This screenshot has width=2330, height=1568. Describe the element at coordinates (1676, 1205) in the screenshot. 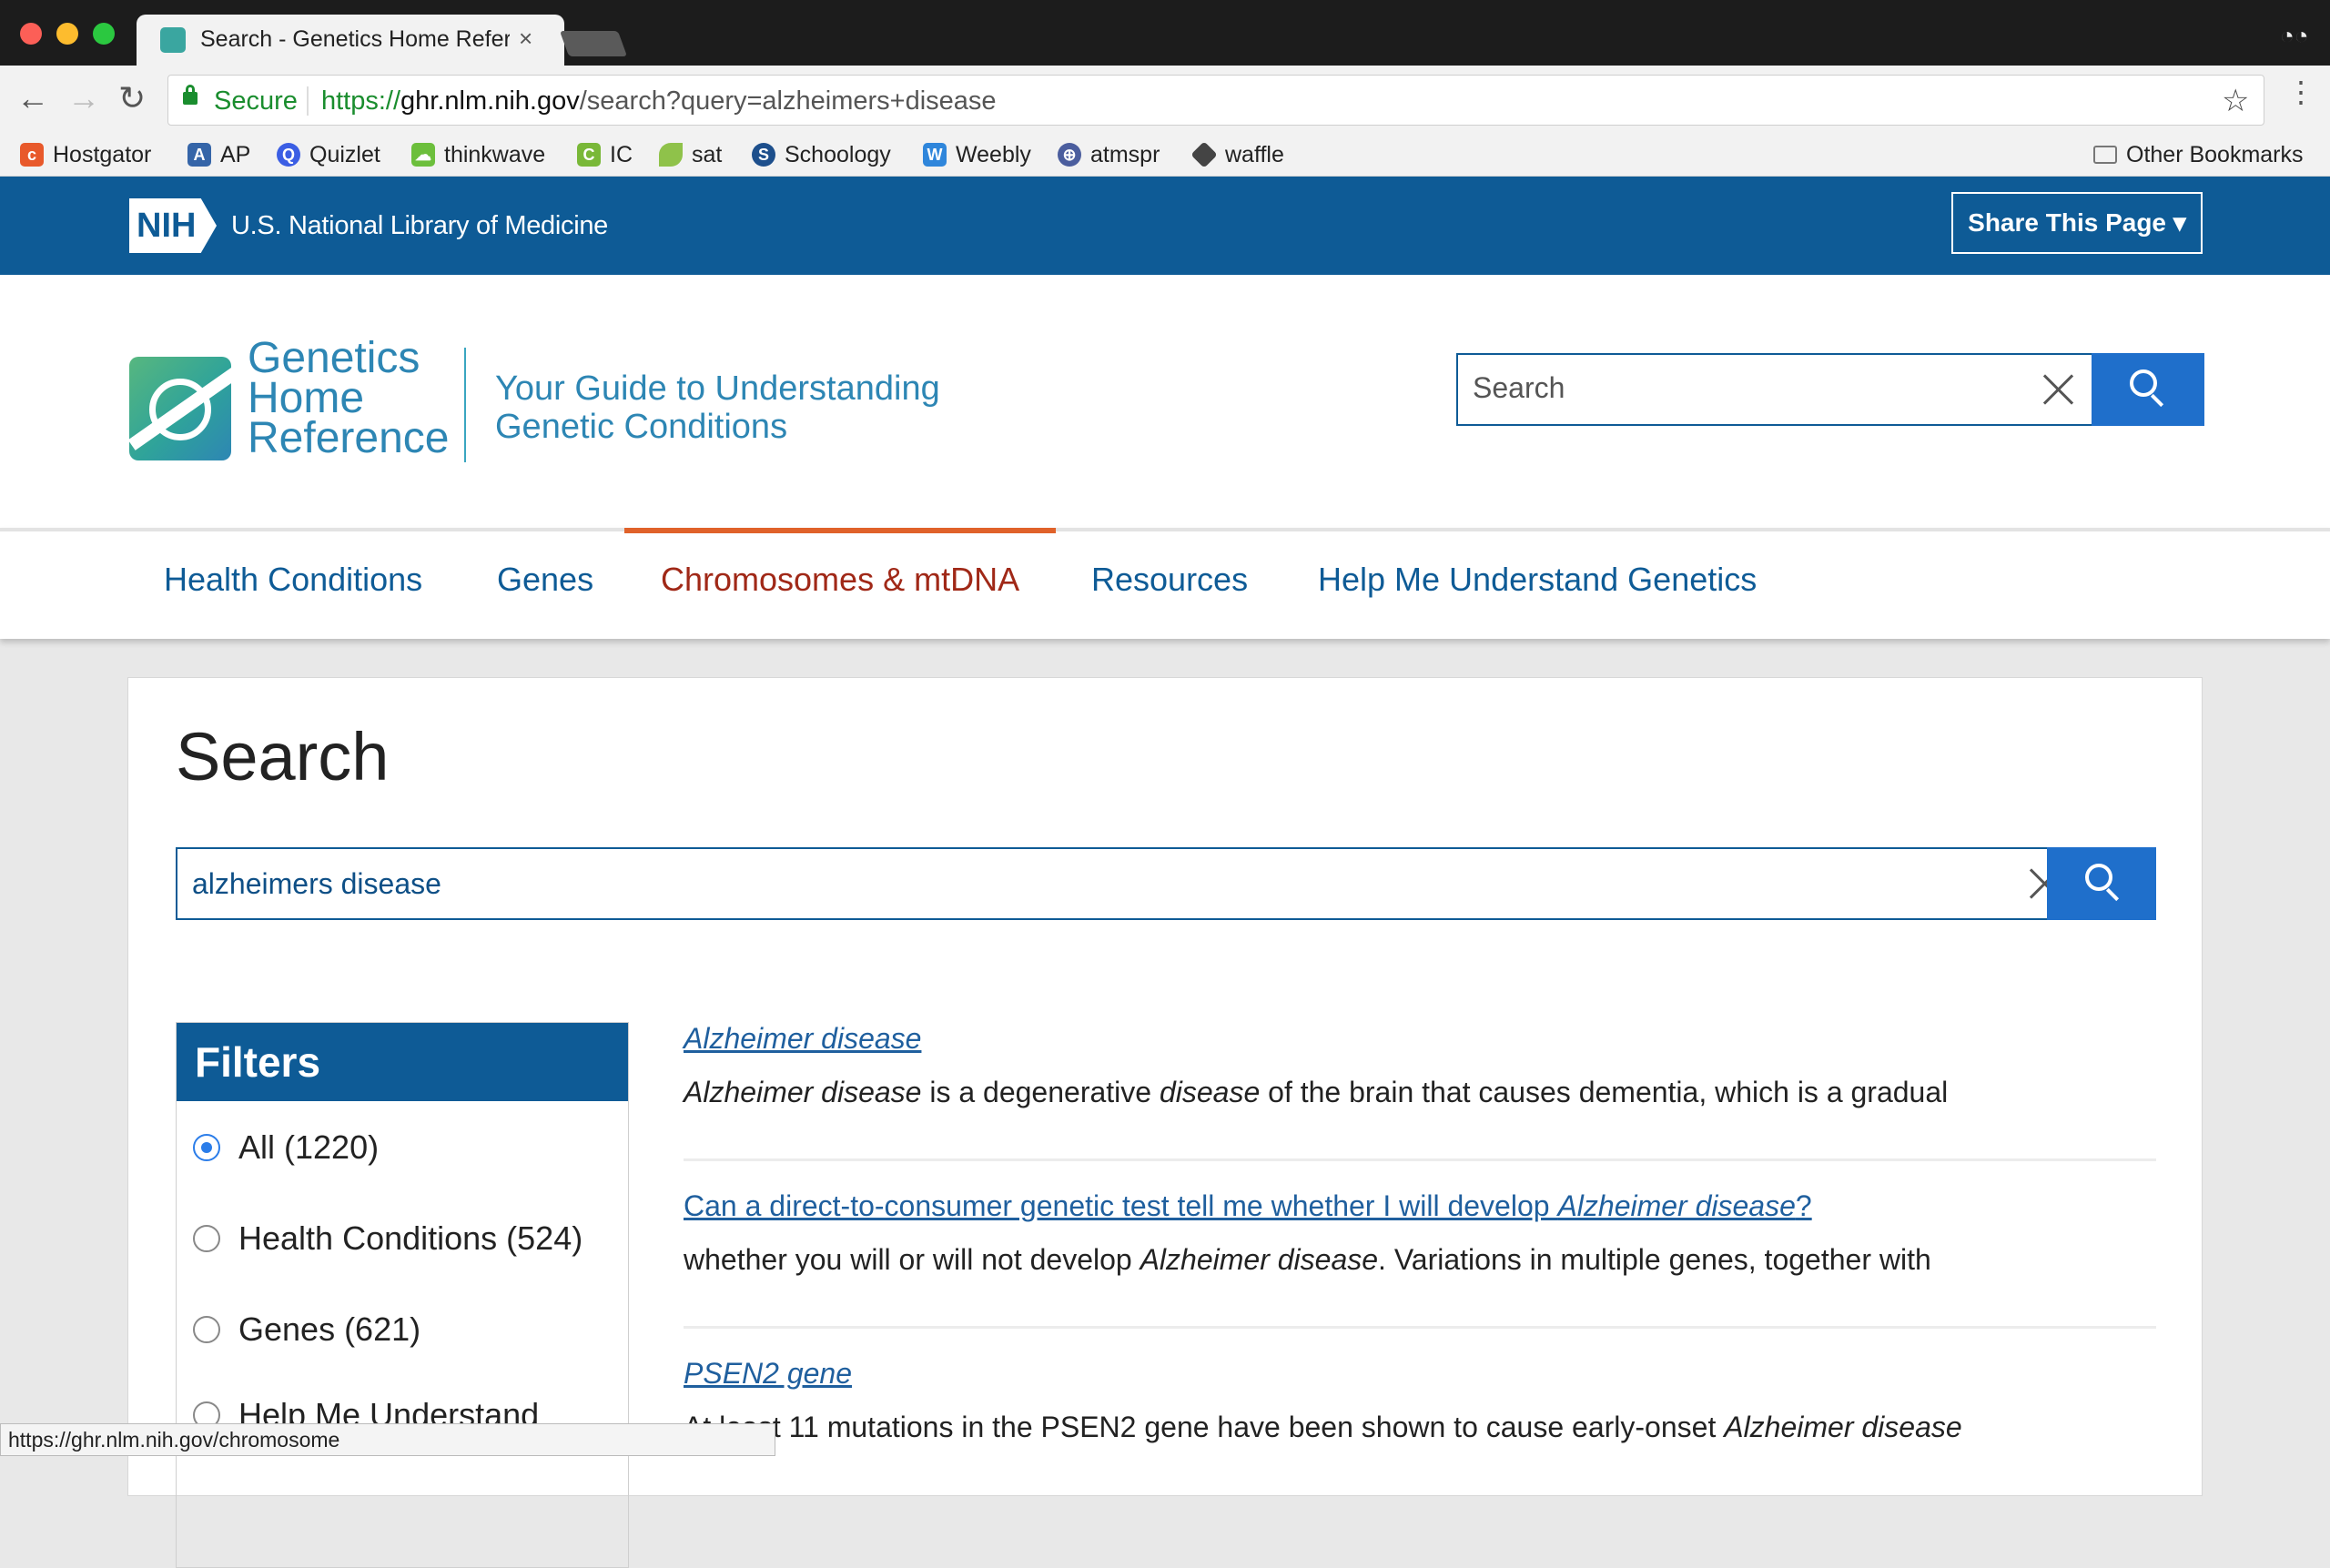

I see `title-highlight: Alzheimer disease` at that location.